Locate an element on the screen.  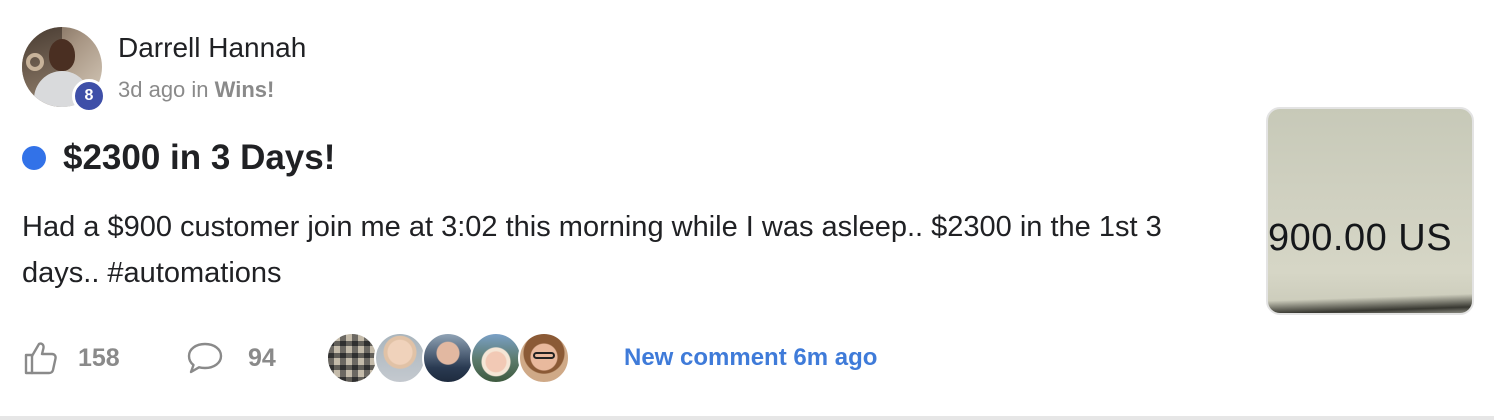
like-button: 158 is located at coordinates (71, 358).